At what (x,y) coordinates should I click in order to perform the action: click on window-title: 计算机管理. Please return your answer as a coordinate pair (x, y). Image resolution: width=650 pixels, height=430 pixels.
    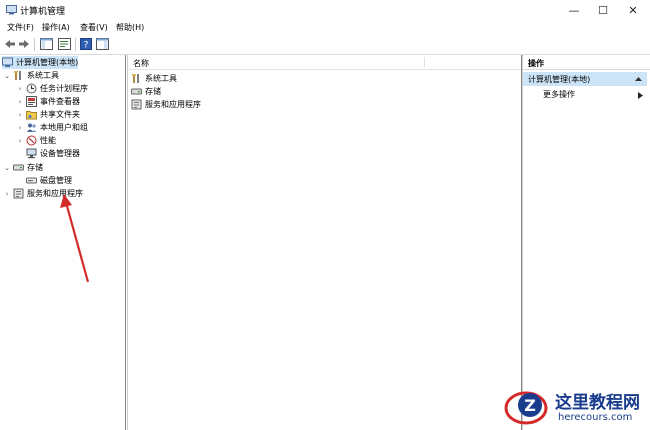
    Looking at the image, I should click on (43, 12).